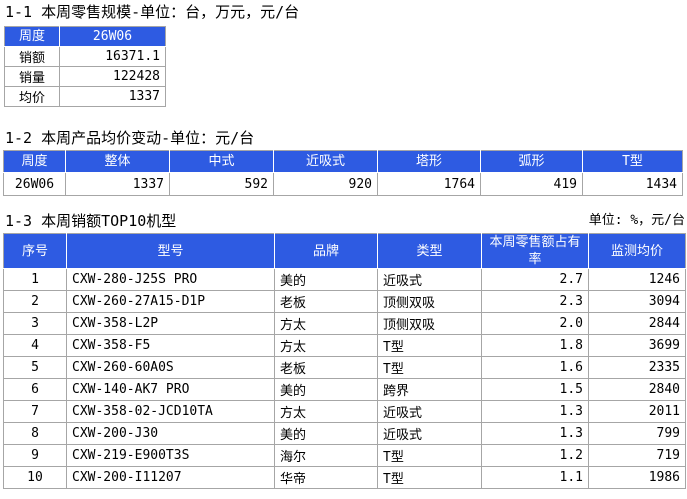 The height and width of the screenshot is (499, 687). What do you see at coordinates (637, 455) in the screenshot?
I see `table-cell: 719` at bounding box center [637, 455].